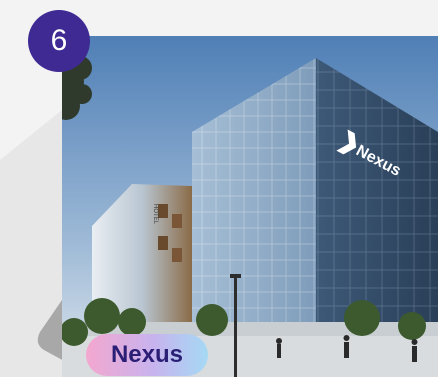  I want to click on hotel-sign: HOTEL, so click(155, 214).